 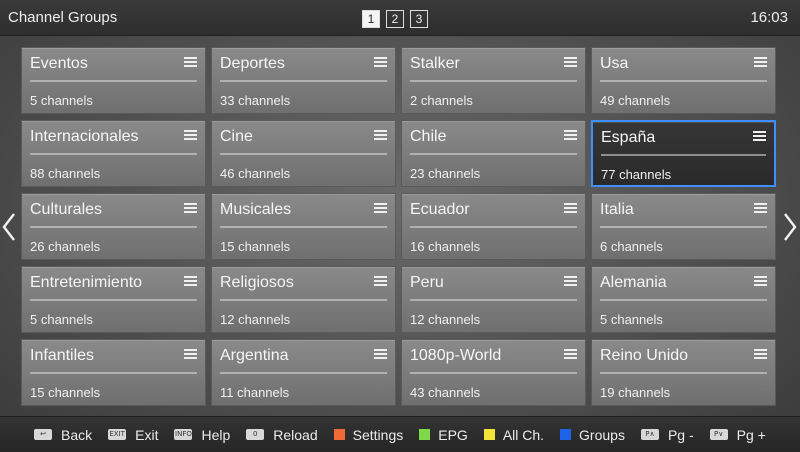 I want to click on channel-group-tile: Entretenimiento 5 channels, so click(x=113, y=299).